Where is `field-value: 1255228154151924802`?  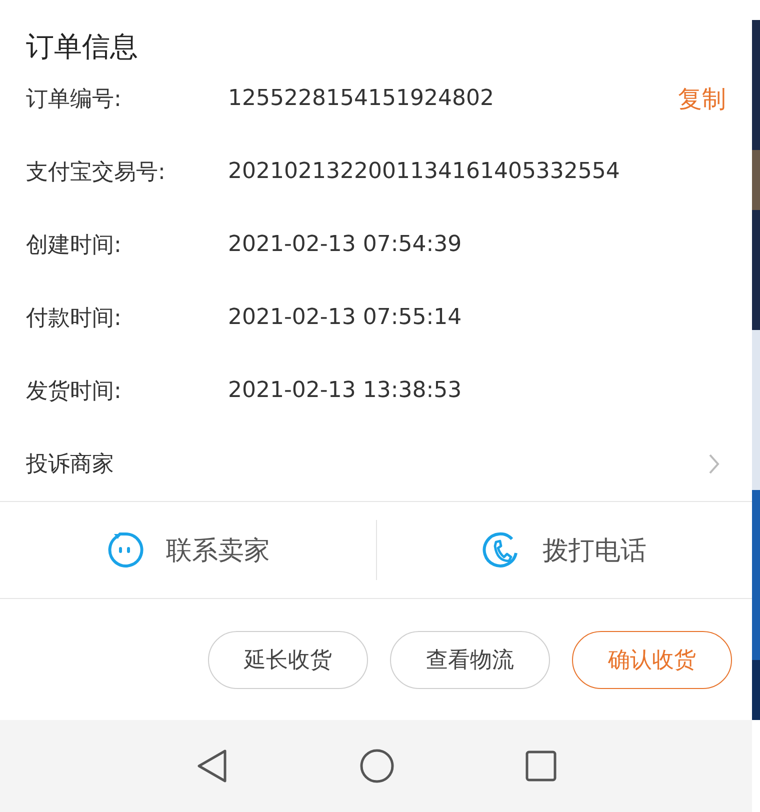
field-value: 1255228154151924802 is located at coordinates (361, 98).